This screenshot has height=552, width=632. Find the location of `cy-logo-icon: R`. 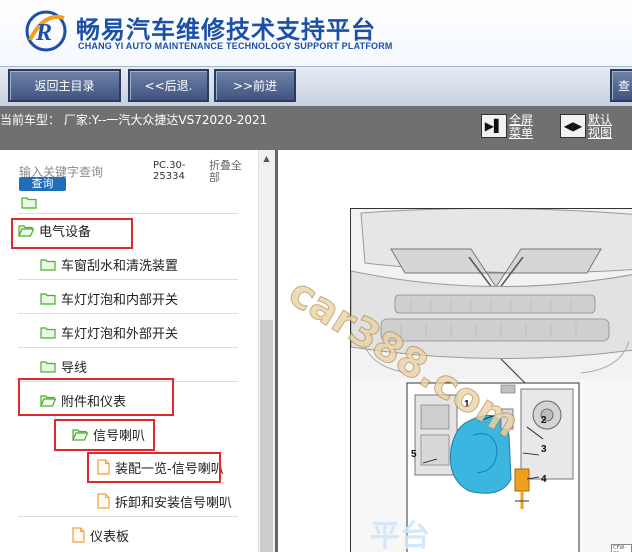

cy-logo-icon: R is located at coordinates (46, 31).